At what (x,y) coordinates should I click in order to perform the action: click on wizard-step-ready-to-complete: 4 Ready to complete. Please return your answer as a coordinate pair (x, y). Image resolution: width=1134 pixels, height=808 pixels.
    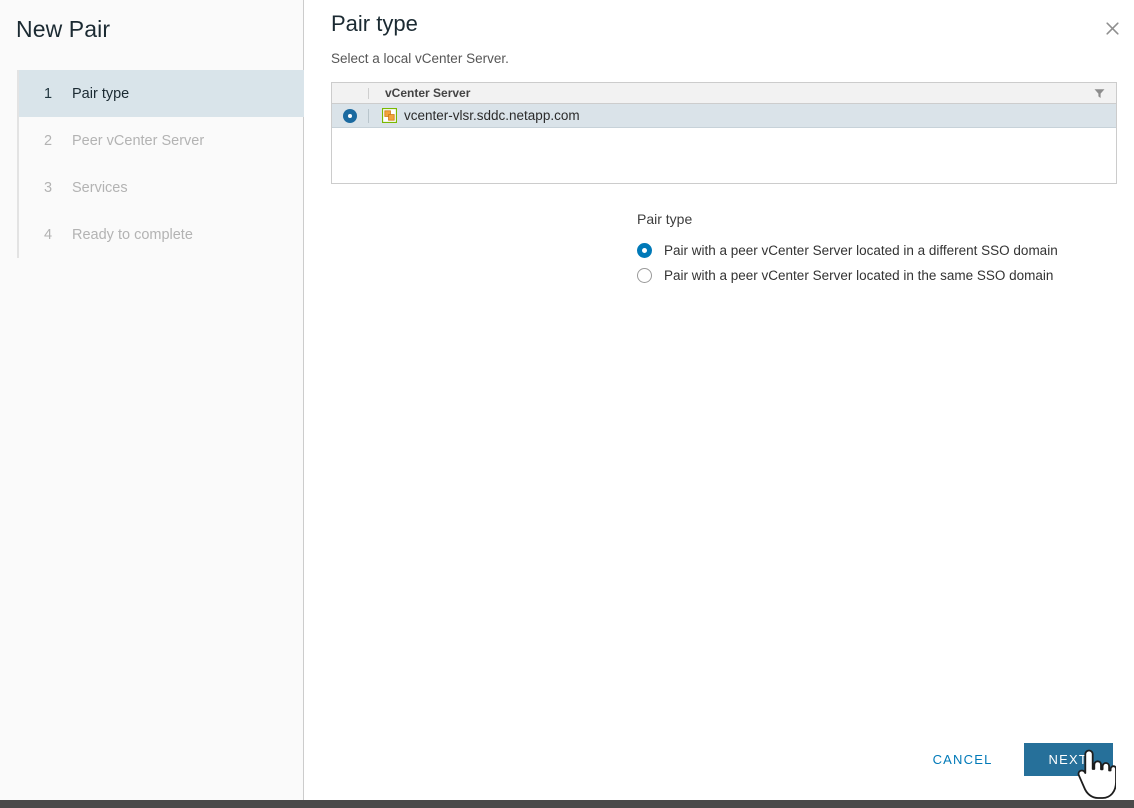
    Looking at the image, I should click on (161, 234).